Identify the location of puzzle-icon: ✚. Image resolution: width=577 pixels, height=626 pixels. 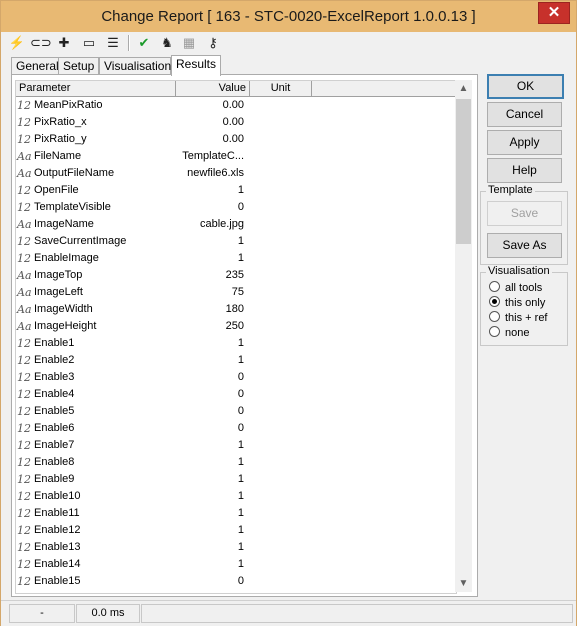
(64, 43).